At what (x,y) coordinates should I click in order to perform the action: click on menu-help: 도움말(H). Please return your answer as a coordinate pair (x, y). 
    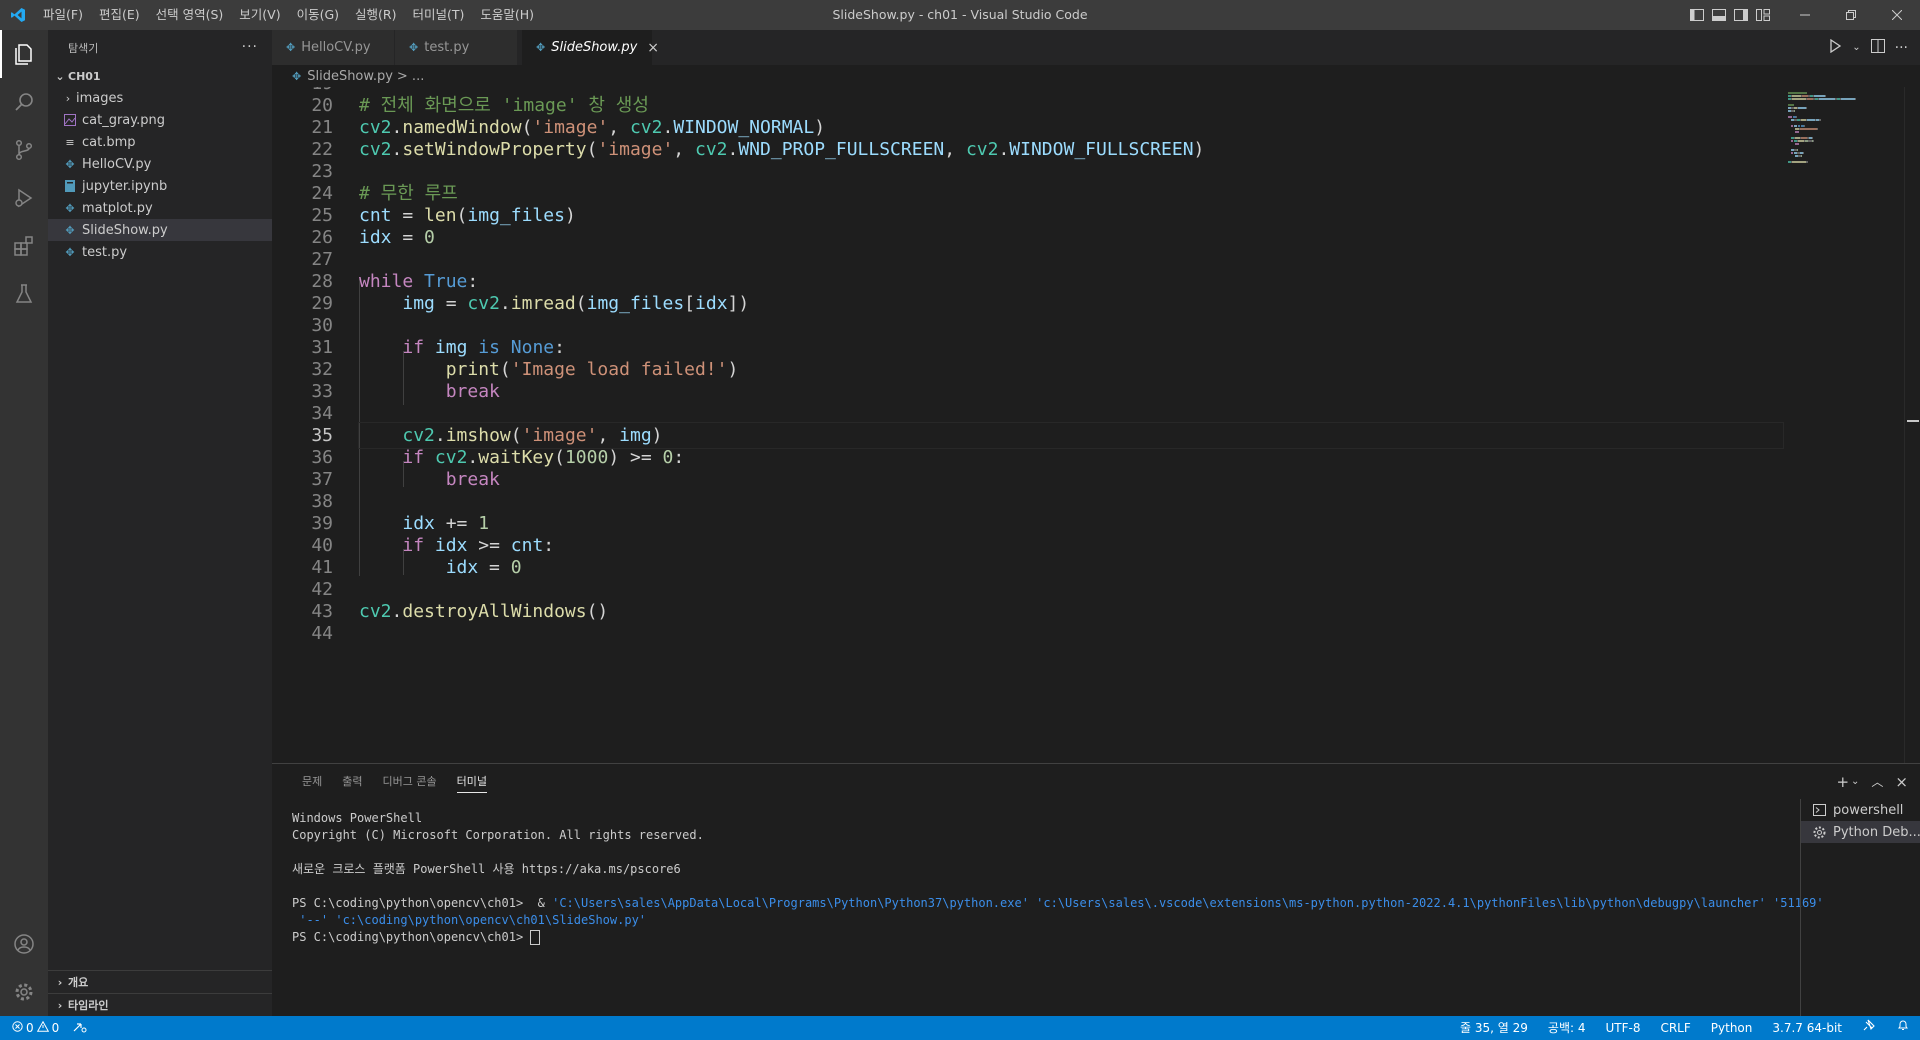
    Looking at the image, I should click on (507, 15).